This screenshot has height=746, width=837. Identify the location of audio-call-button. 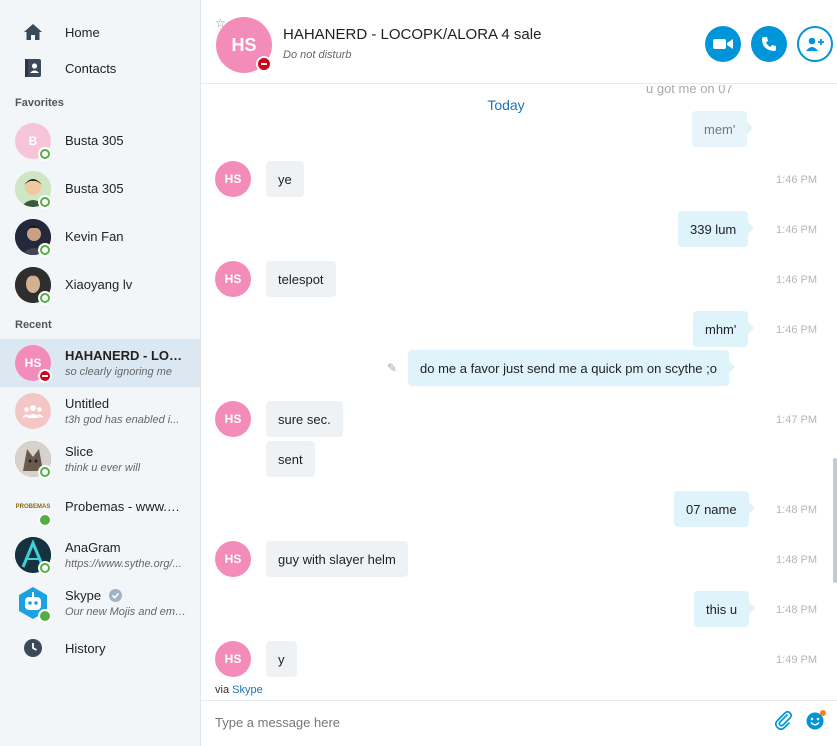
(769, 44).